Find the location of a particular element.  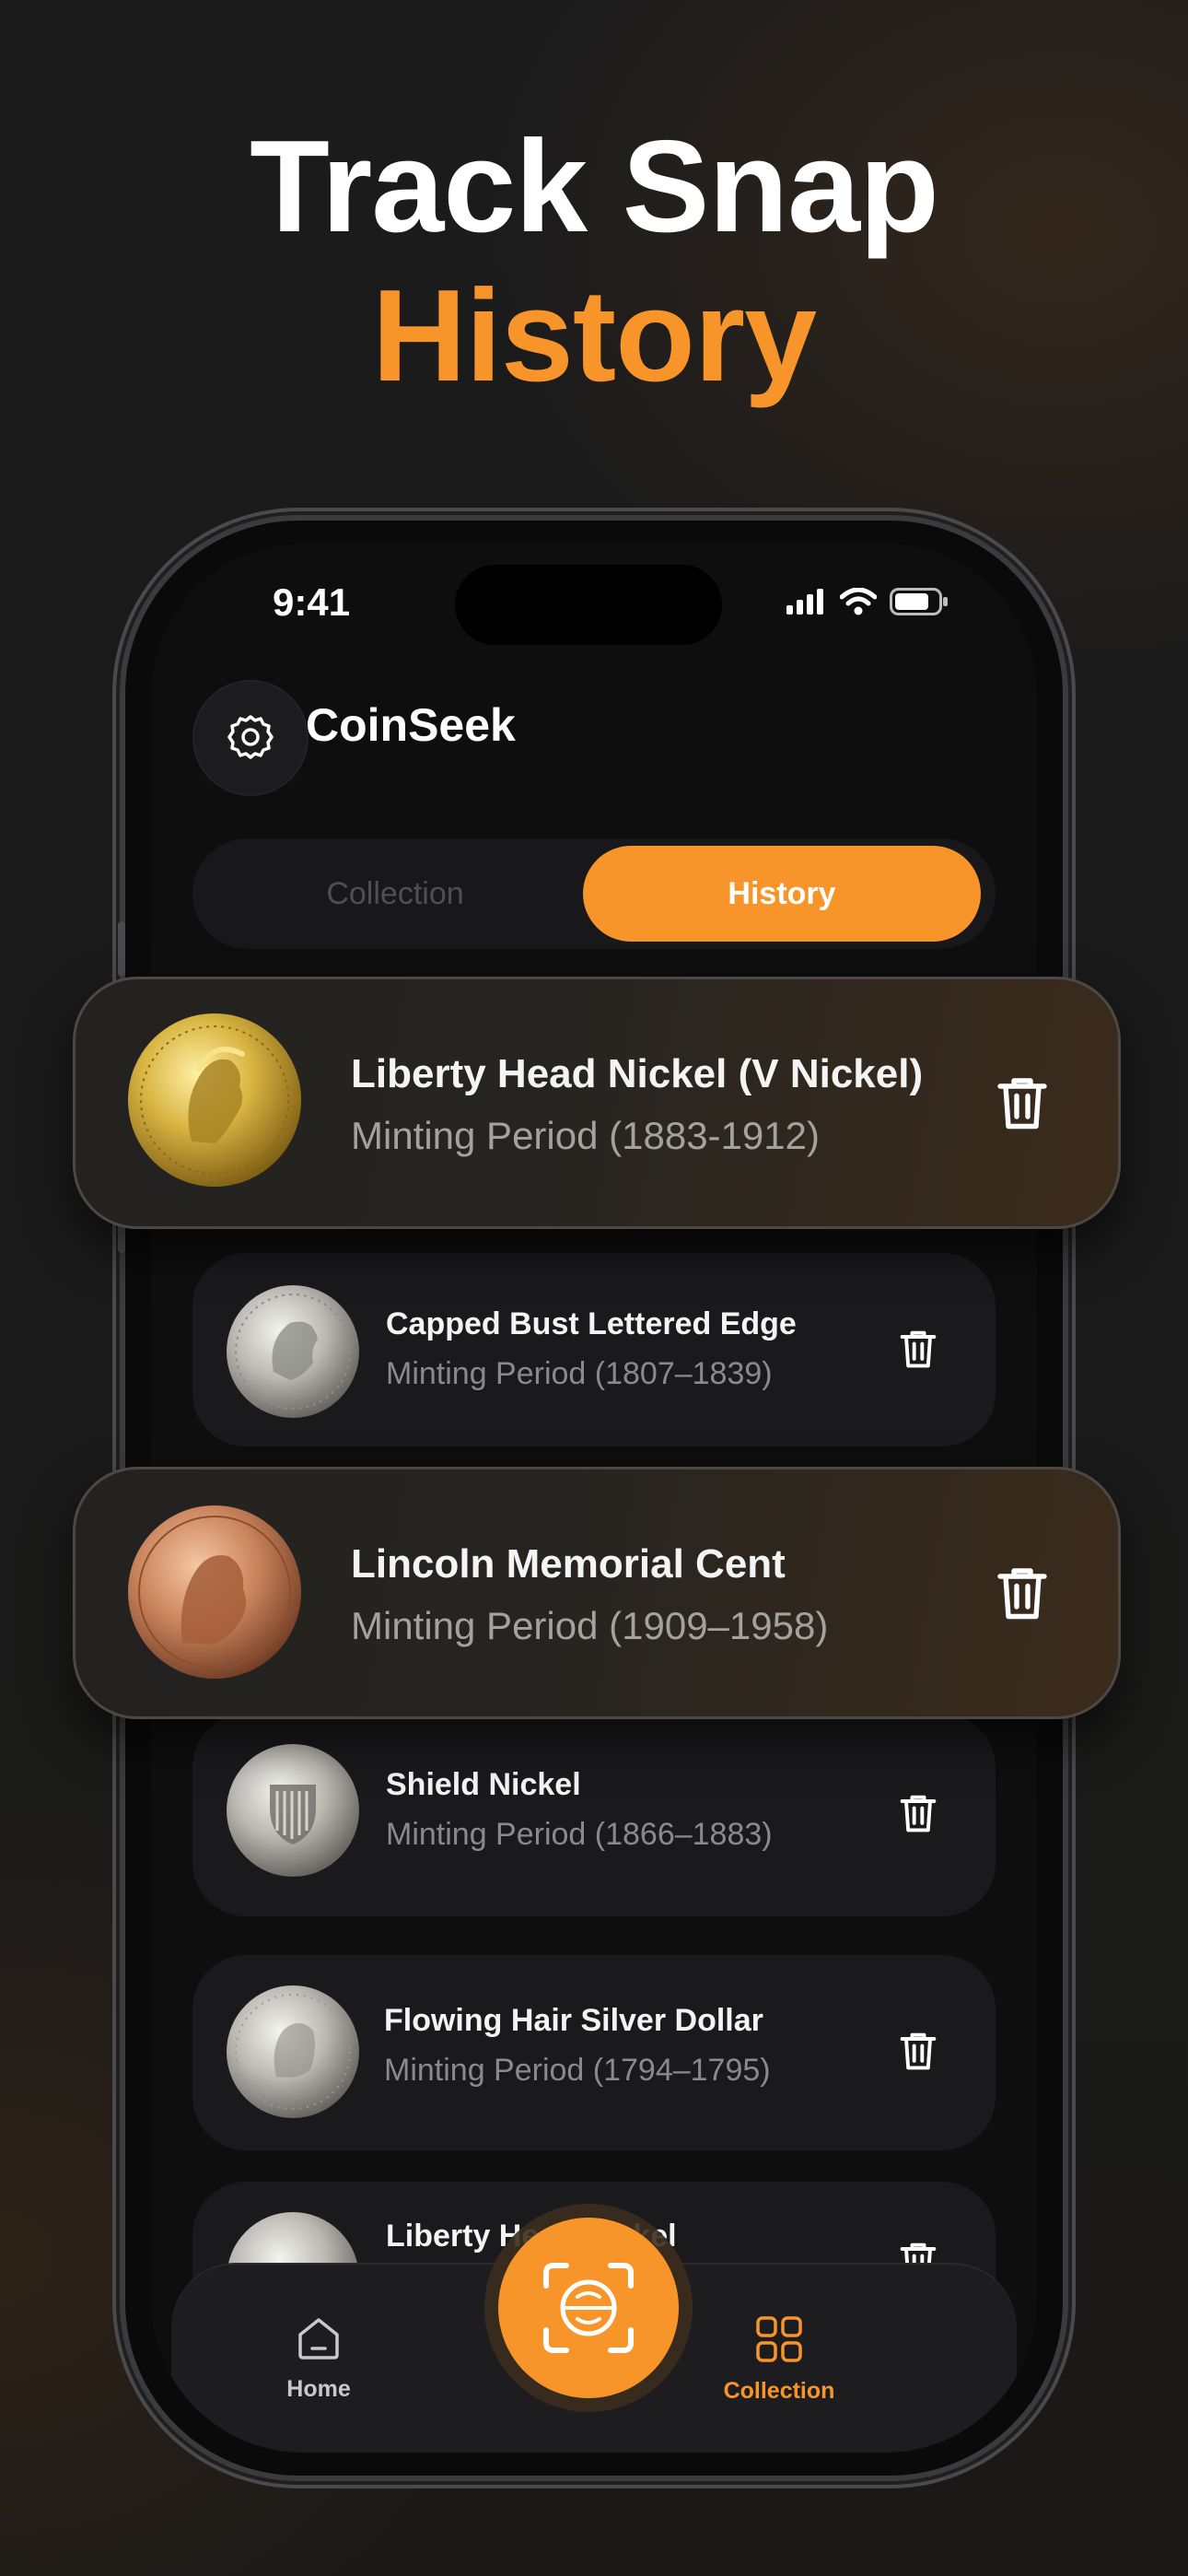

tab-home: Home is located at coordinates (319, 2358).